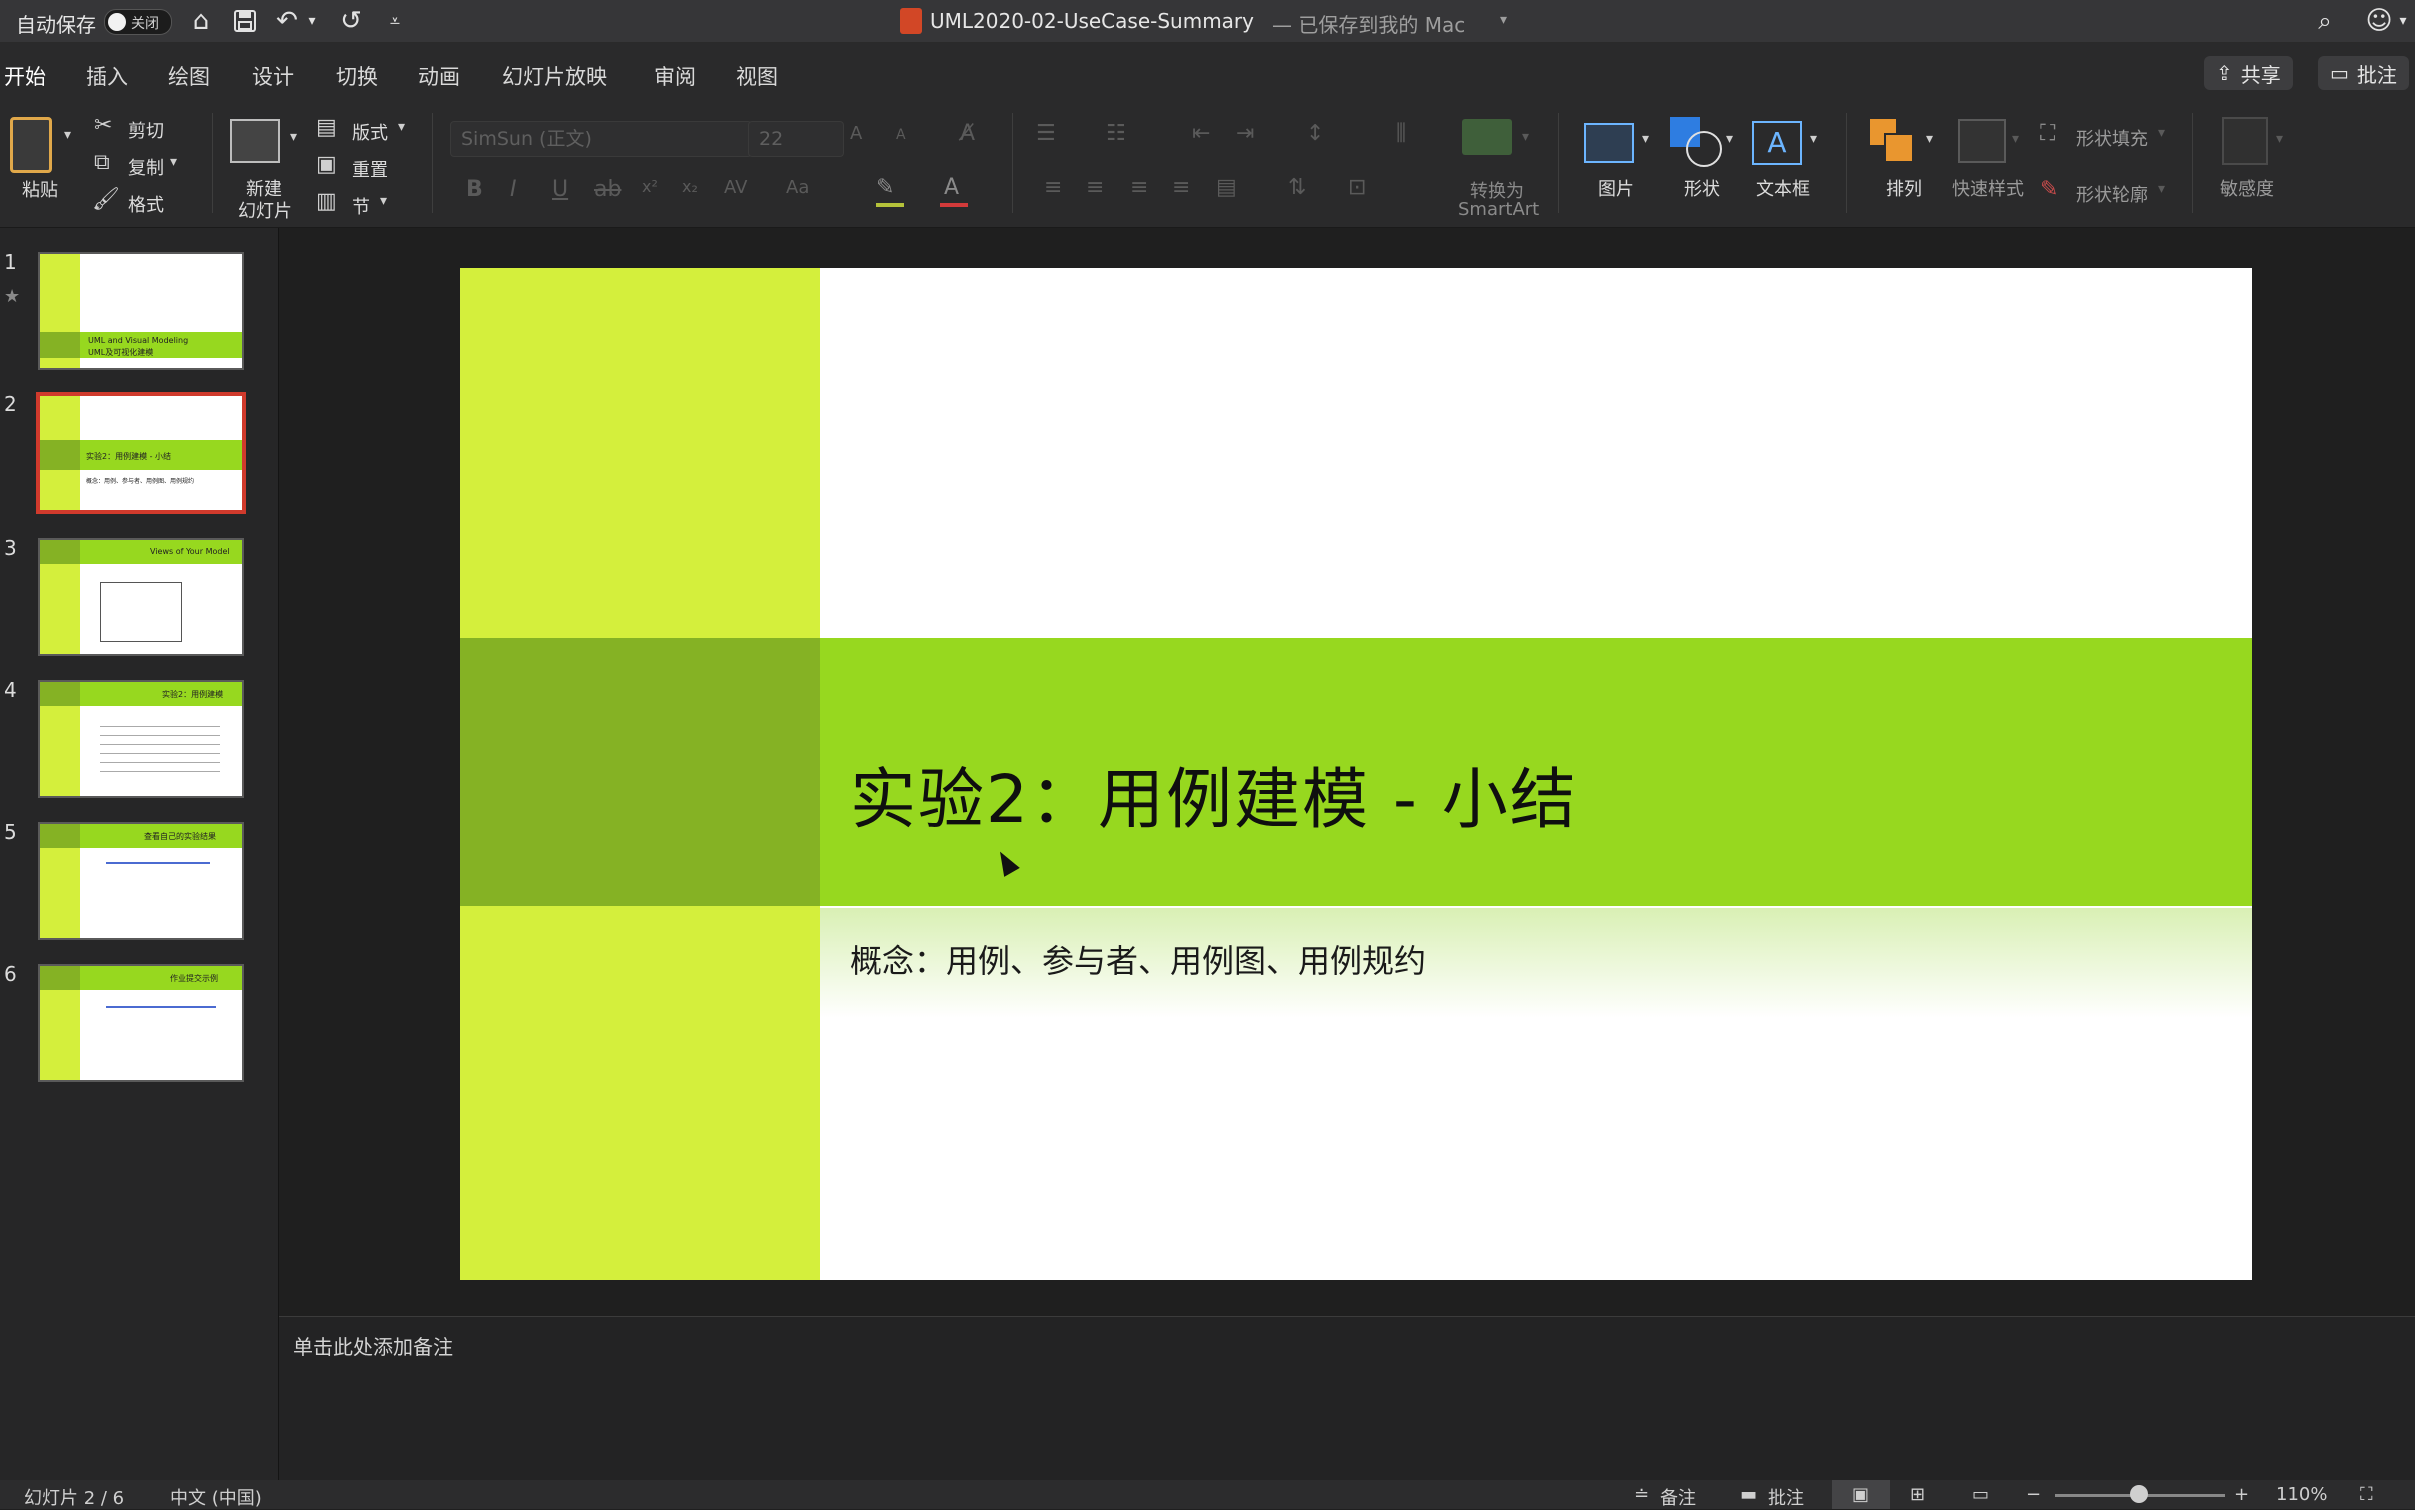  Describe the element at coordinates (1498, 209) in the screenshot. I see `convert-smartart-label-2: SmartArt` at that location.